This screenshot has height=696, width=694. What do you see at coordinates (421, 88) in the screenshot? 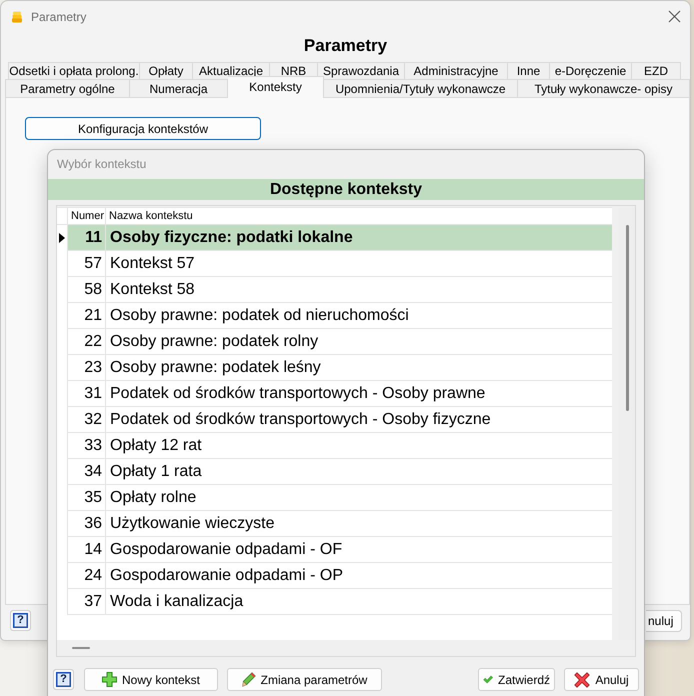
I see `tab: Upomnienia/Tytuły wykonawcze` at bounding box center [421, 88].